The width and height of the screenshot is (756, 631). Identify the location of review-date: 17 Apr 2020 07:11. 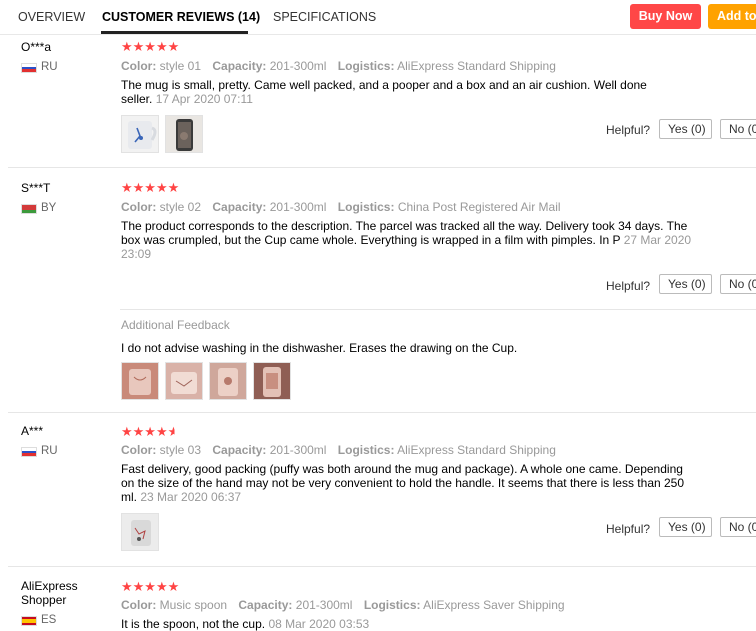
(204, 99).